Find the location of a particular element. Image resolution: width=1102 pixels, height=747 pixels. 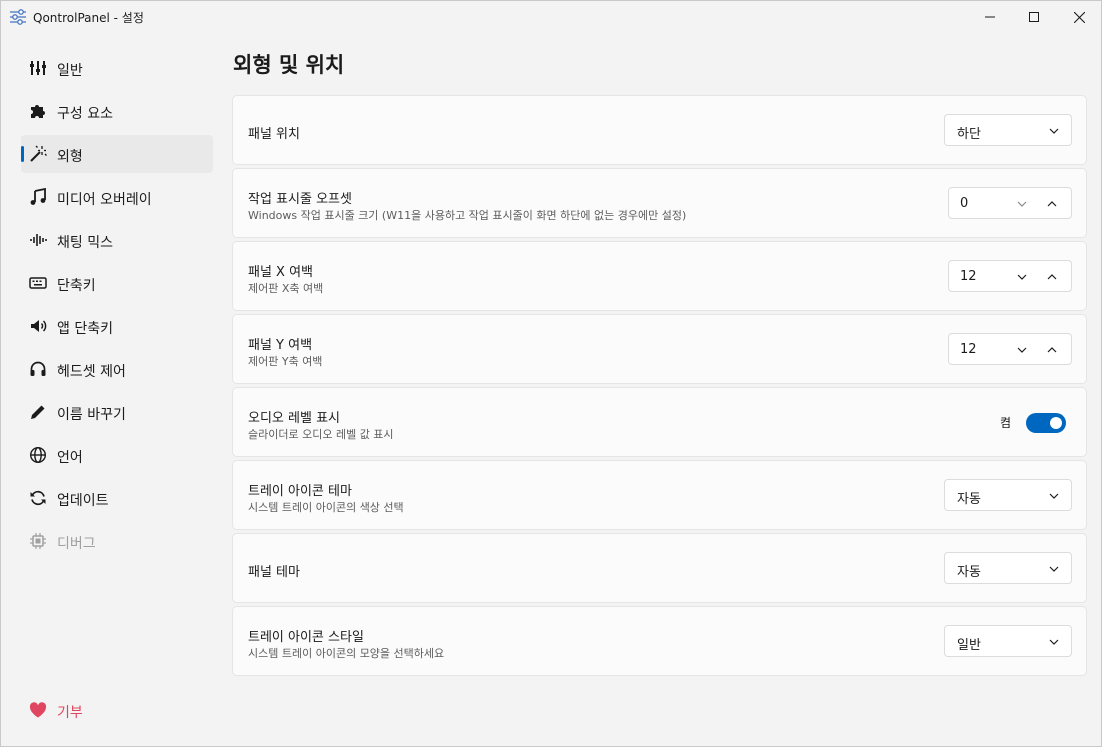

sidebar-item-donate: 기부 is located at coordinates (117, 710).